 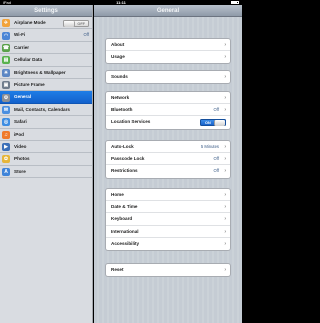 What do you see at coordinates (117, 194) in the screenshot?
I see `row-label: Home` at bounding box center [117, 194].